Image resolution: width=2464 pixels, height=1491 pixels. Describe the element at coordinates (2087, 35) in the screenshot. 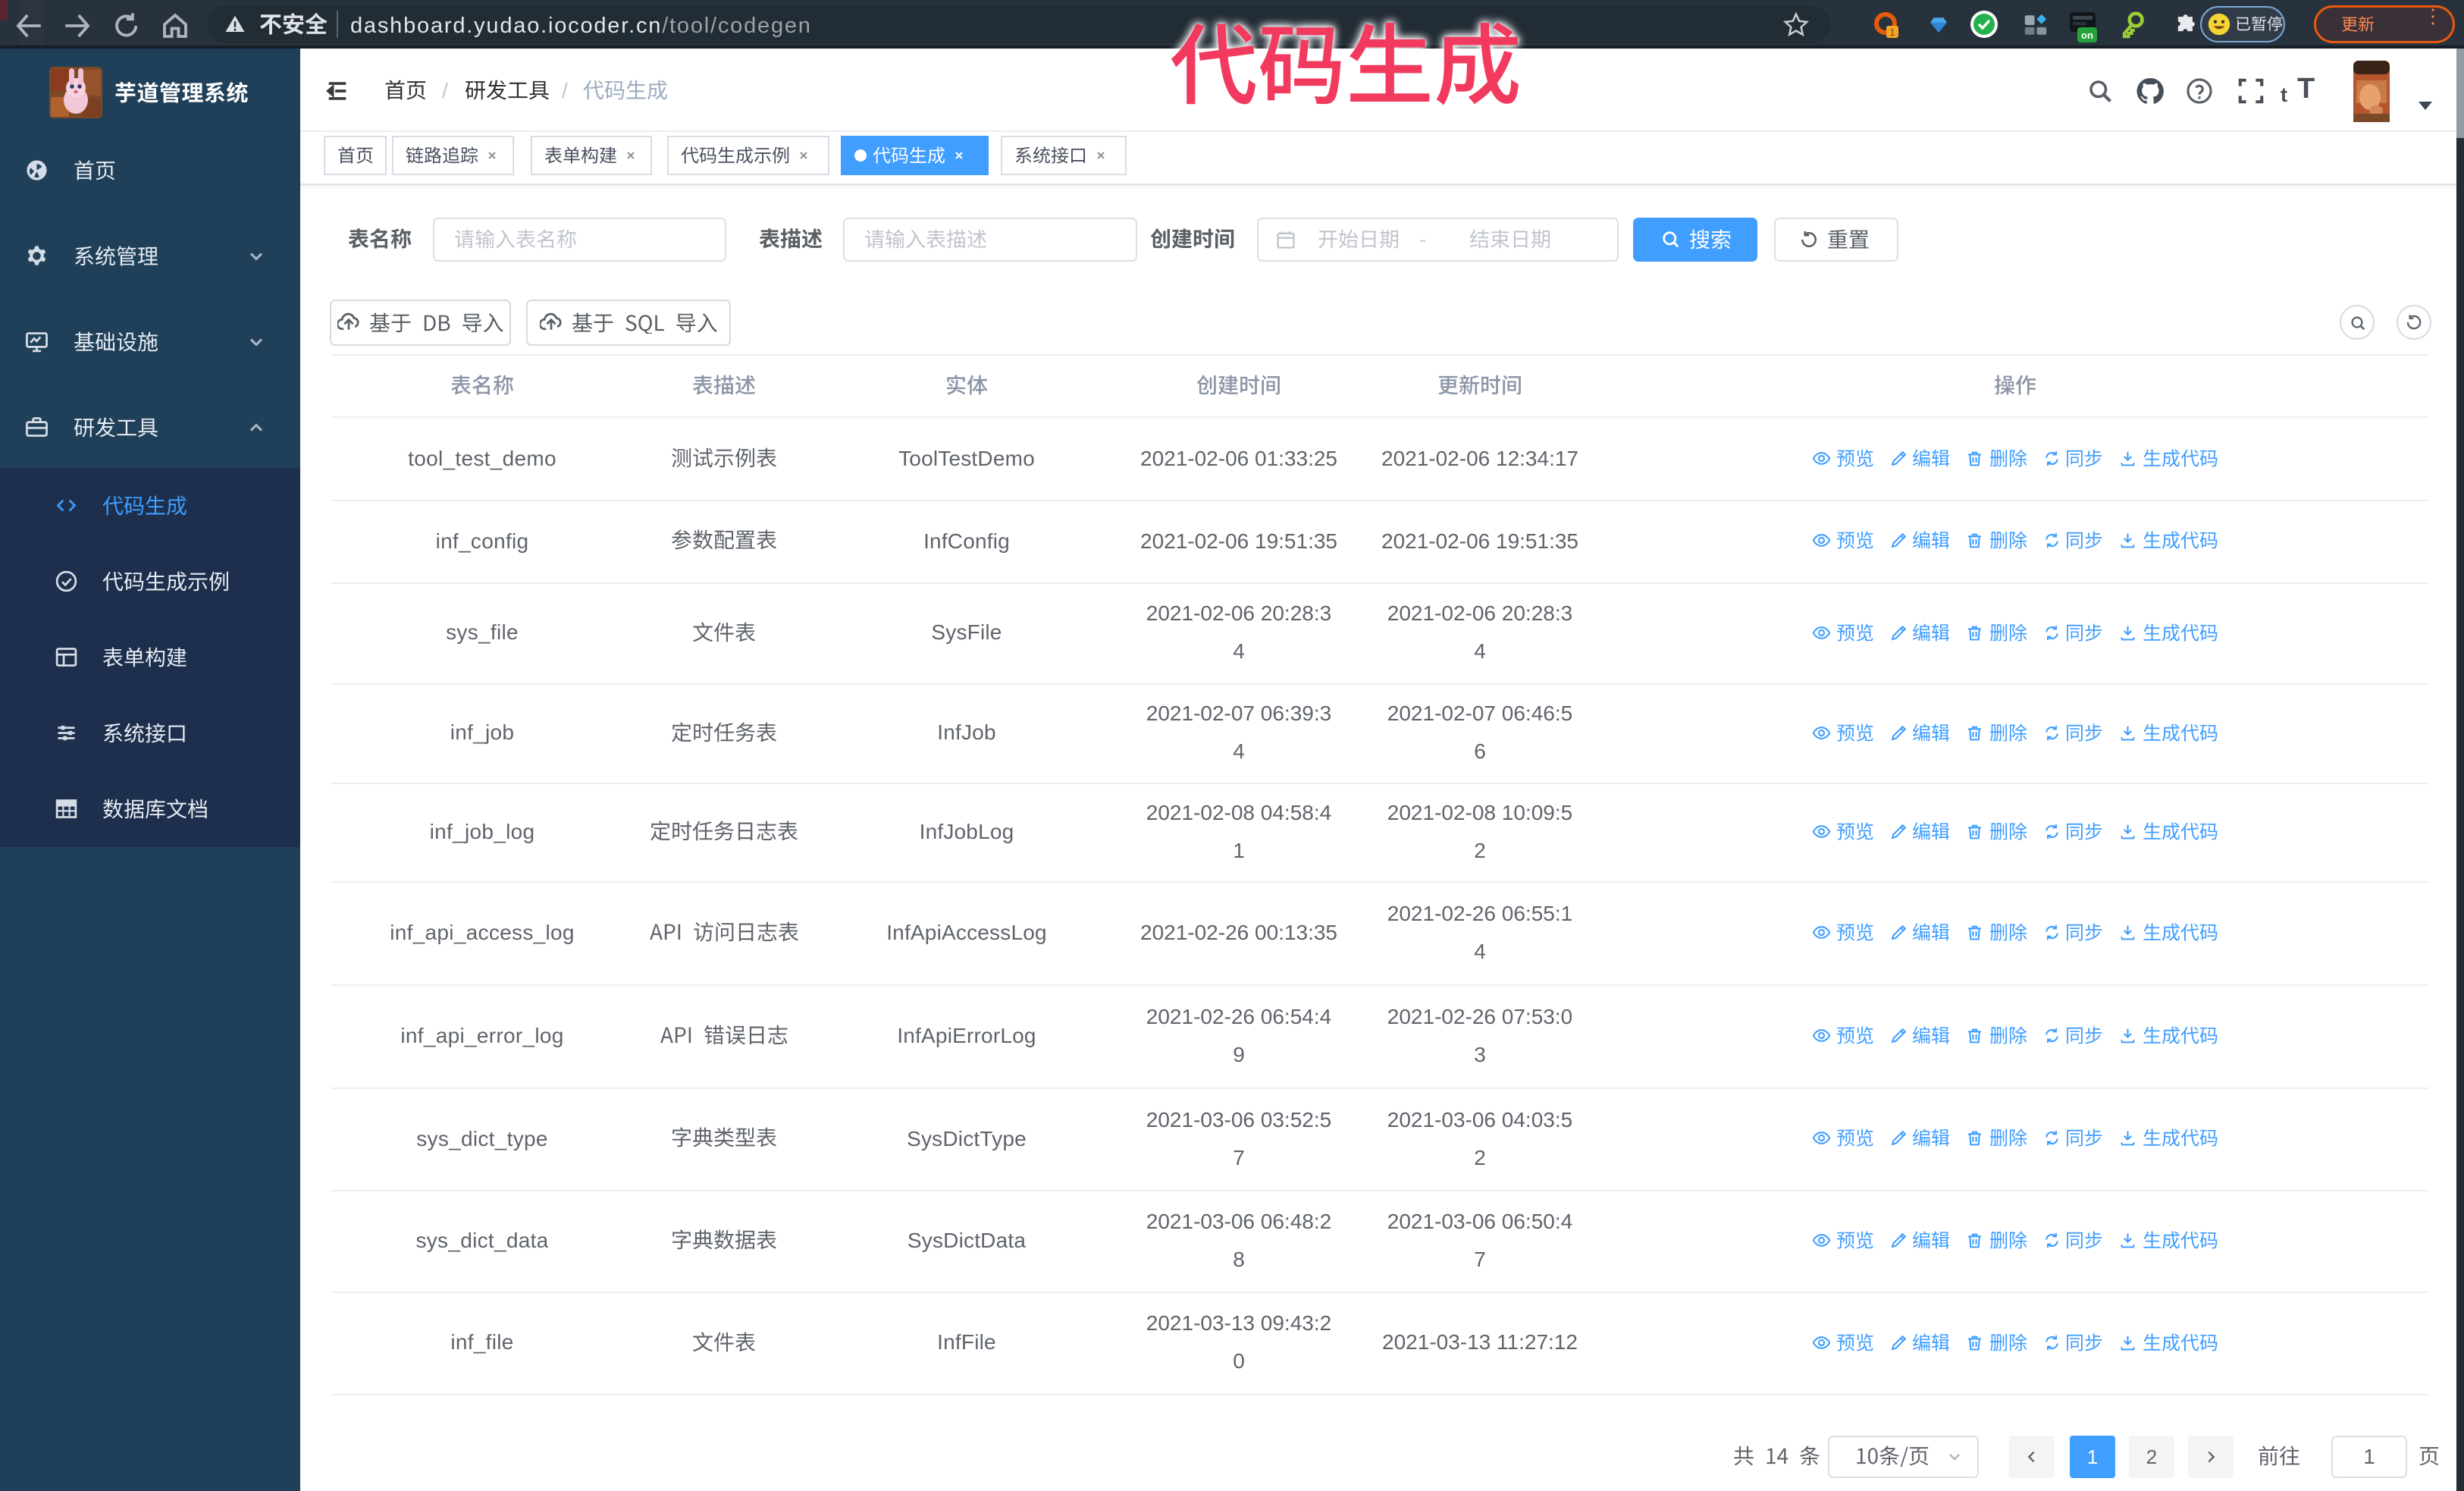

I see `svg-text: on` at that location.